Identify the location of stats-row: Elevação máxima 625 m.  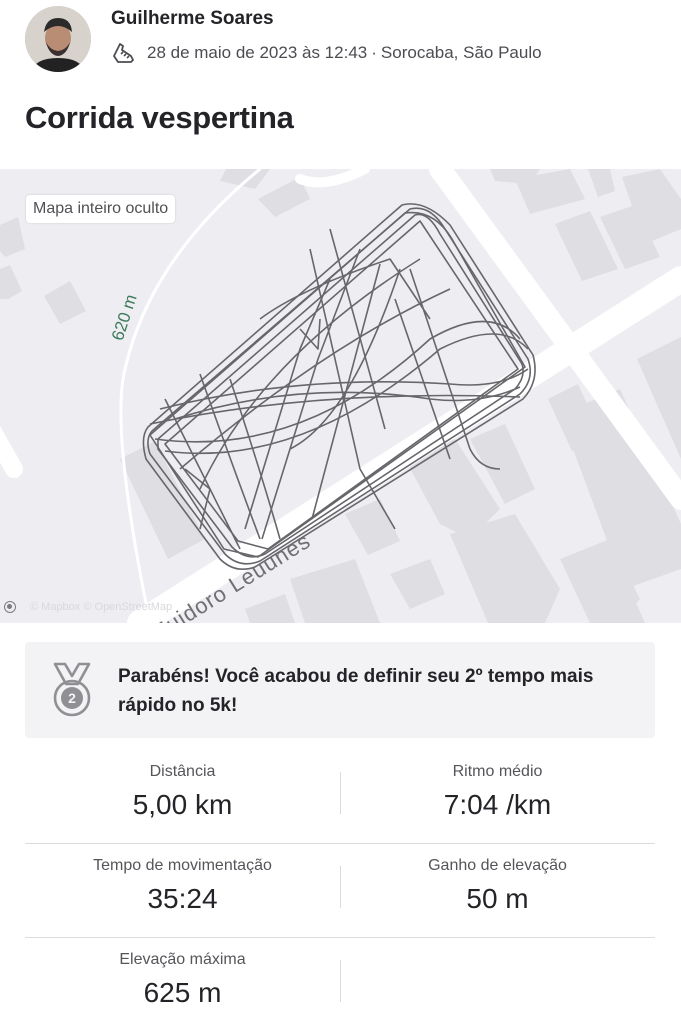
(340, 984).